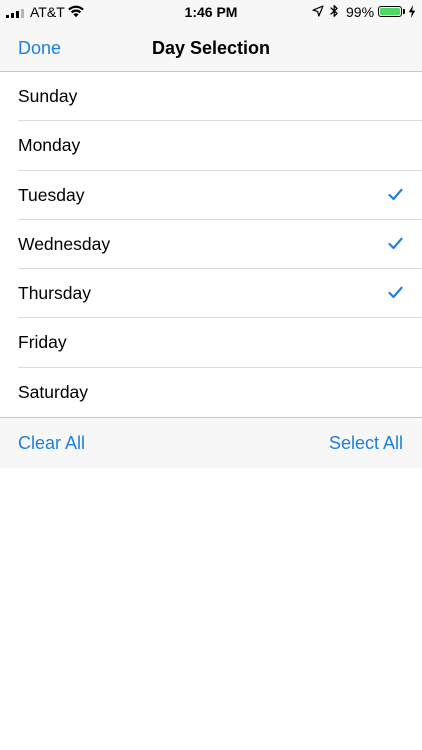  I want to click on day-label: Saturday, so click(53, 391).